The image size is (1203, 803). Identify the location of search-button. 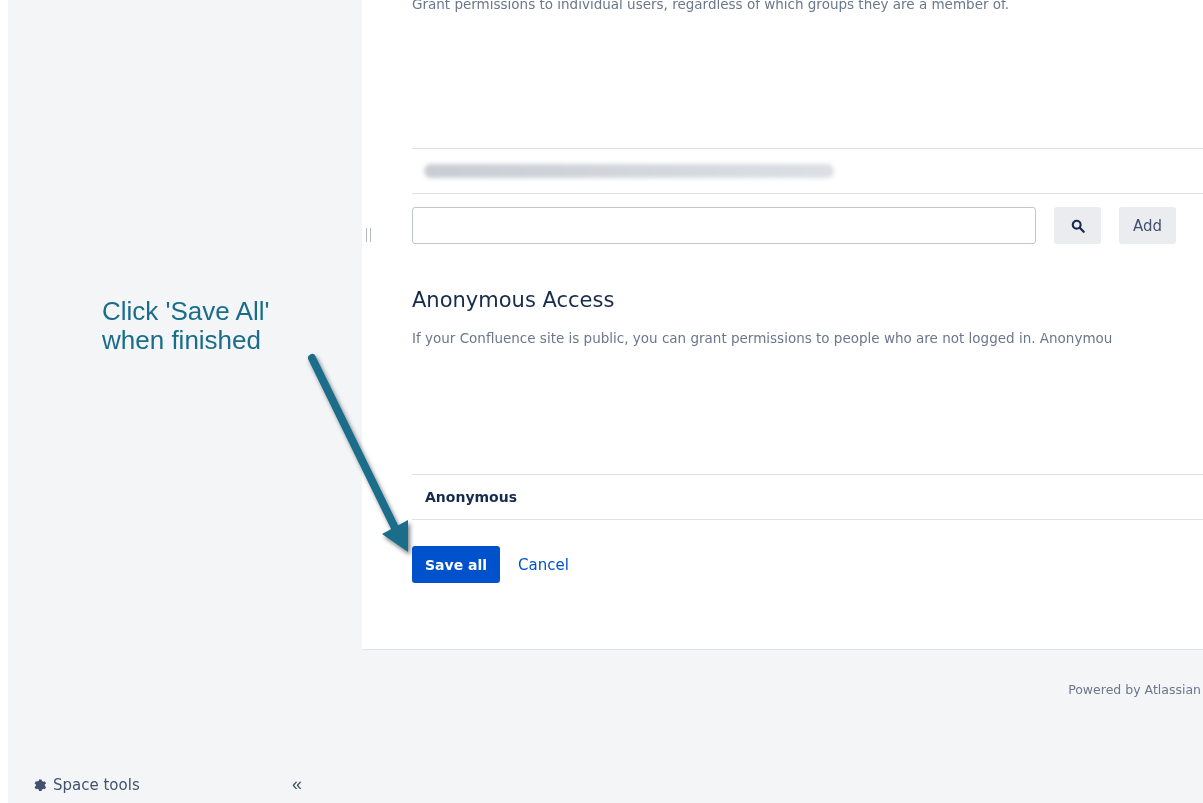
(1077, 225).